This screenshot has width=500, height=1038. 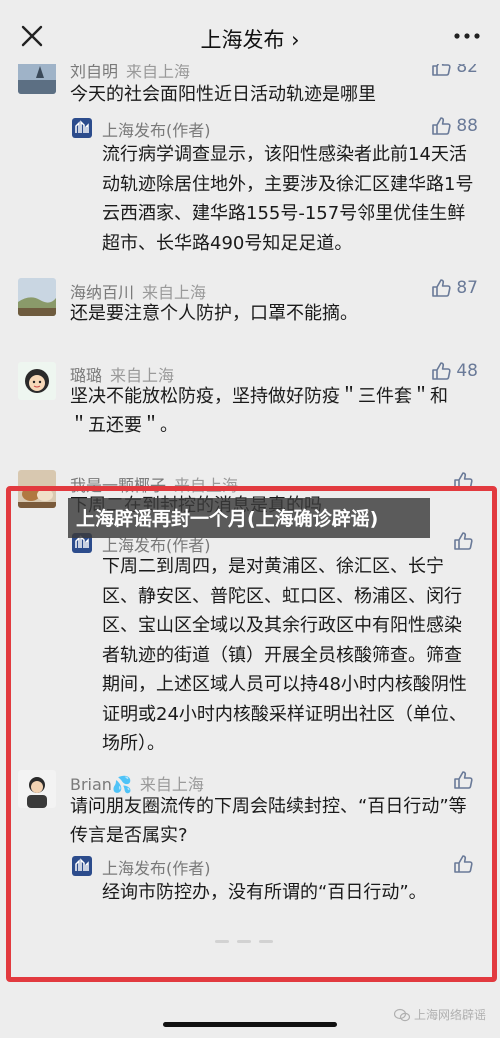 I want to click on wechat-icon, so click(x=401, y=1014).